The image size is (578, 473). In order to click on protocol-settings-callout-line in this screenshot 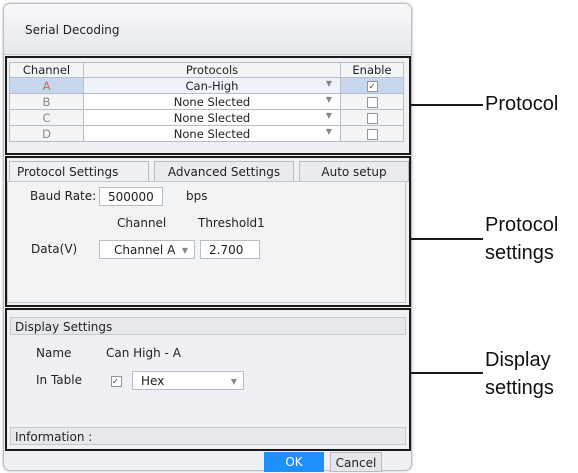, I will do `click(447, 239)`.